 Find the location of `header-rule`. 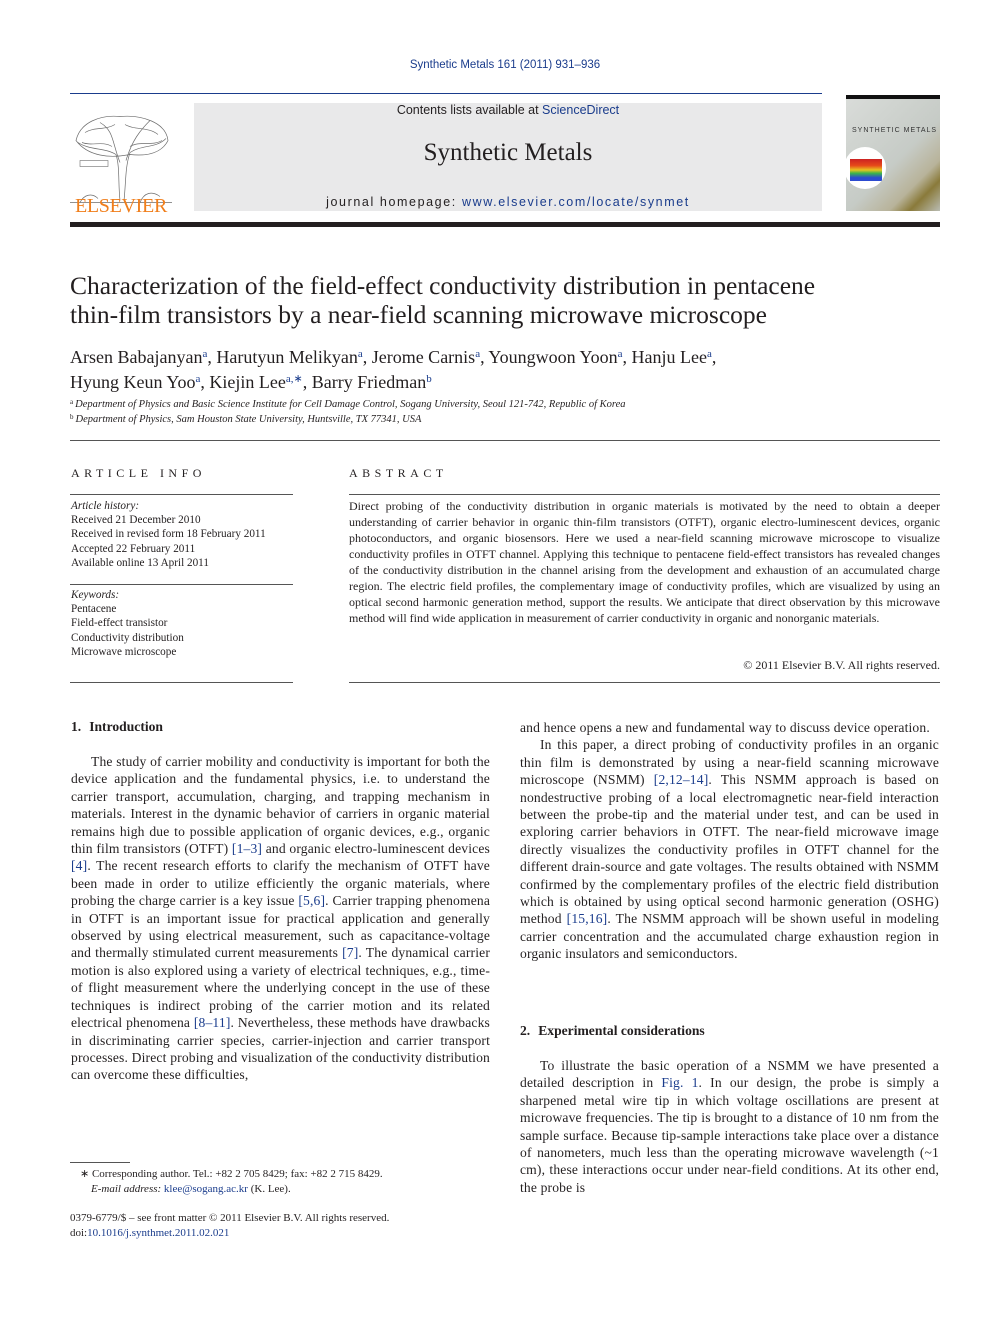

header-rule is located at coordinates (446, 93).